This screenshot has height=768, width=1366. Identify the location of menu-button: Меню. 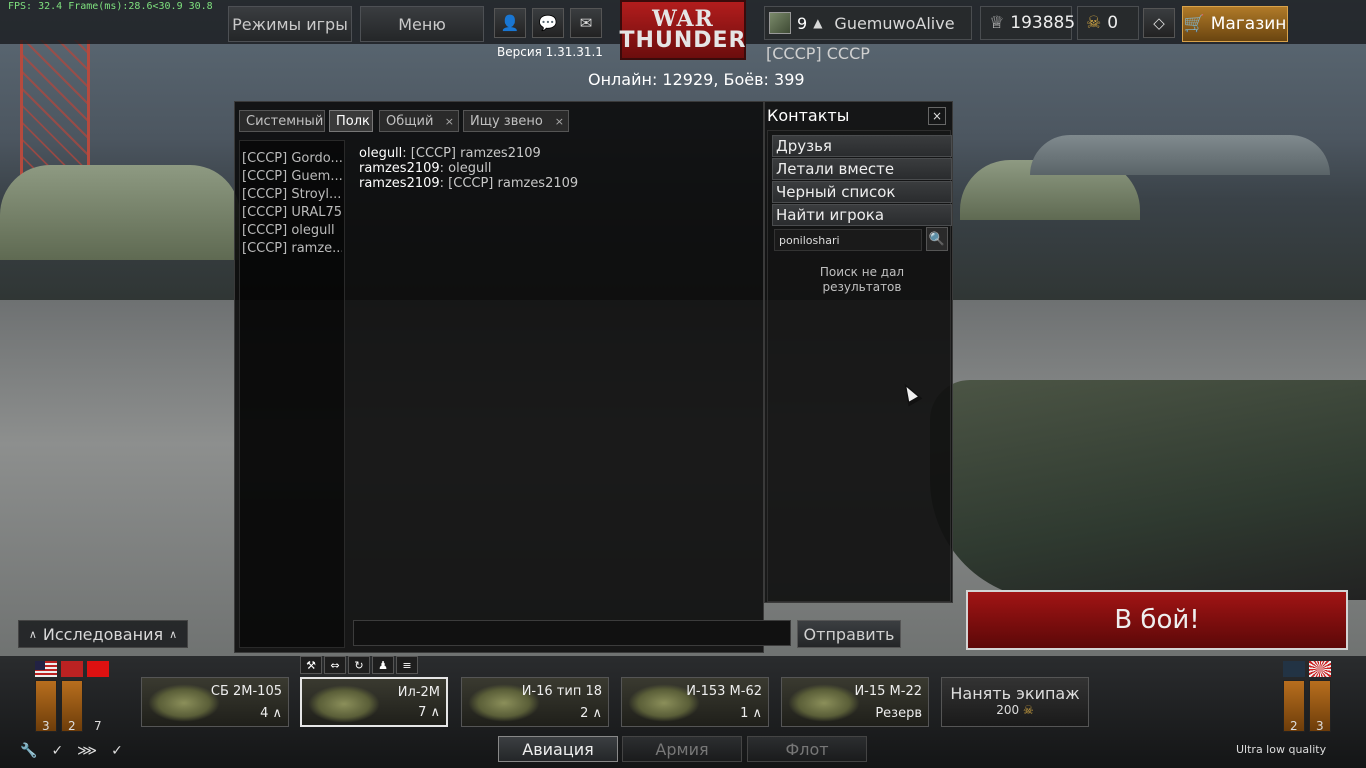
(422, 24).